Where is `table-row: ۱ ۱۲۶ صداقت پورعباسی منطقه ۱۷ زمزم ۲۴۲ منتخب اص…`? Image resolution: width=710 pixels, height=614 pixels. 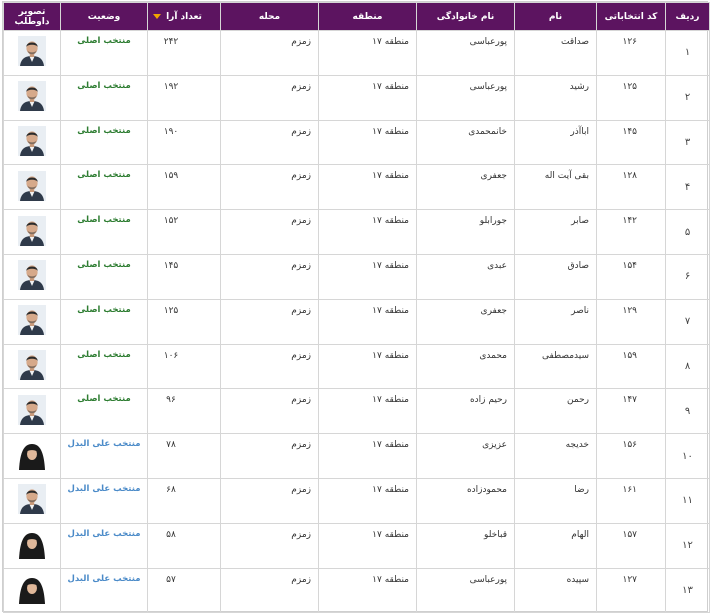 table-row: ۱ ۱۲۶ صداقت پورعباسی منطقه ۱۷ زمزم ۲۴۲ منتخب اص… is located at coordinates (356, 53).